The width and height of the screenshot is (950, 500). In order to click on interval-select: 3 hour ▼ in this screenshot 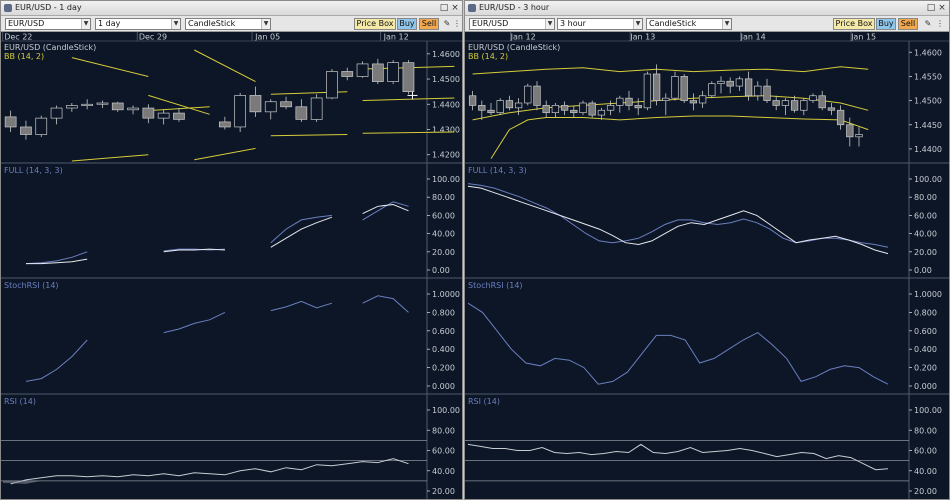, I will do `click(600, 24)`.